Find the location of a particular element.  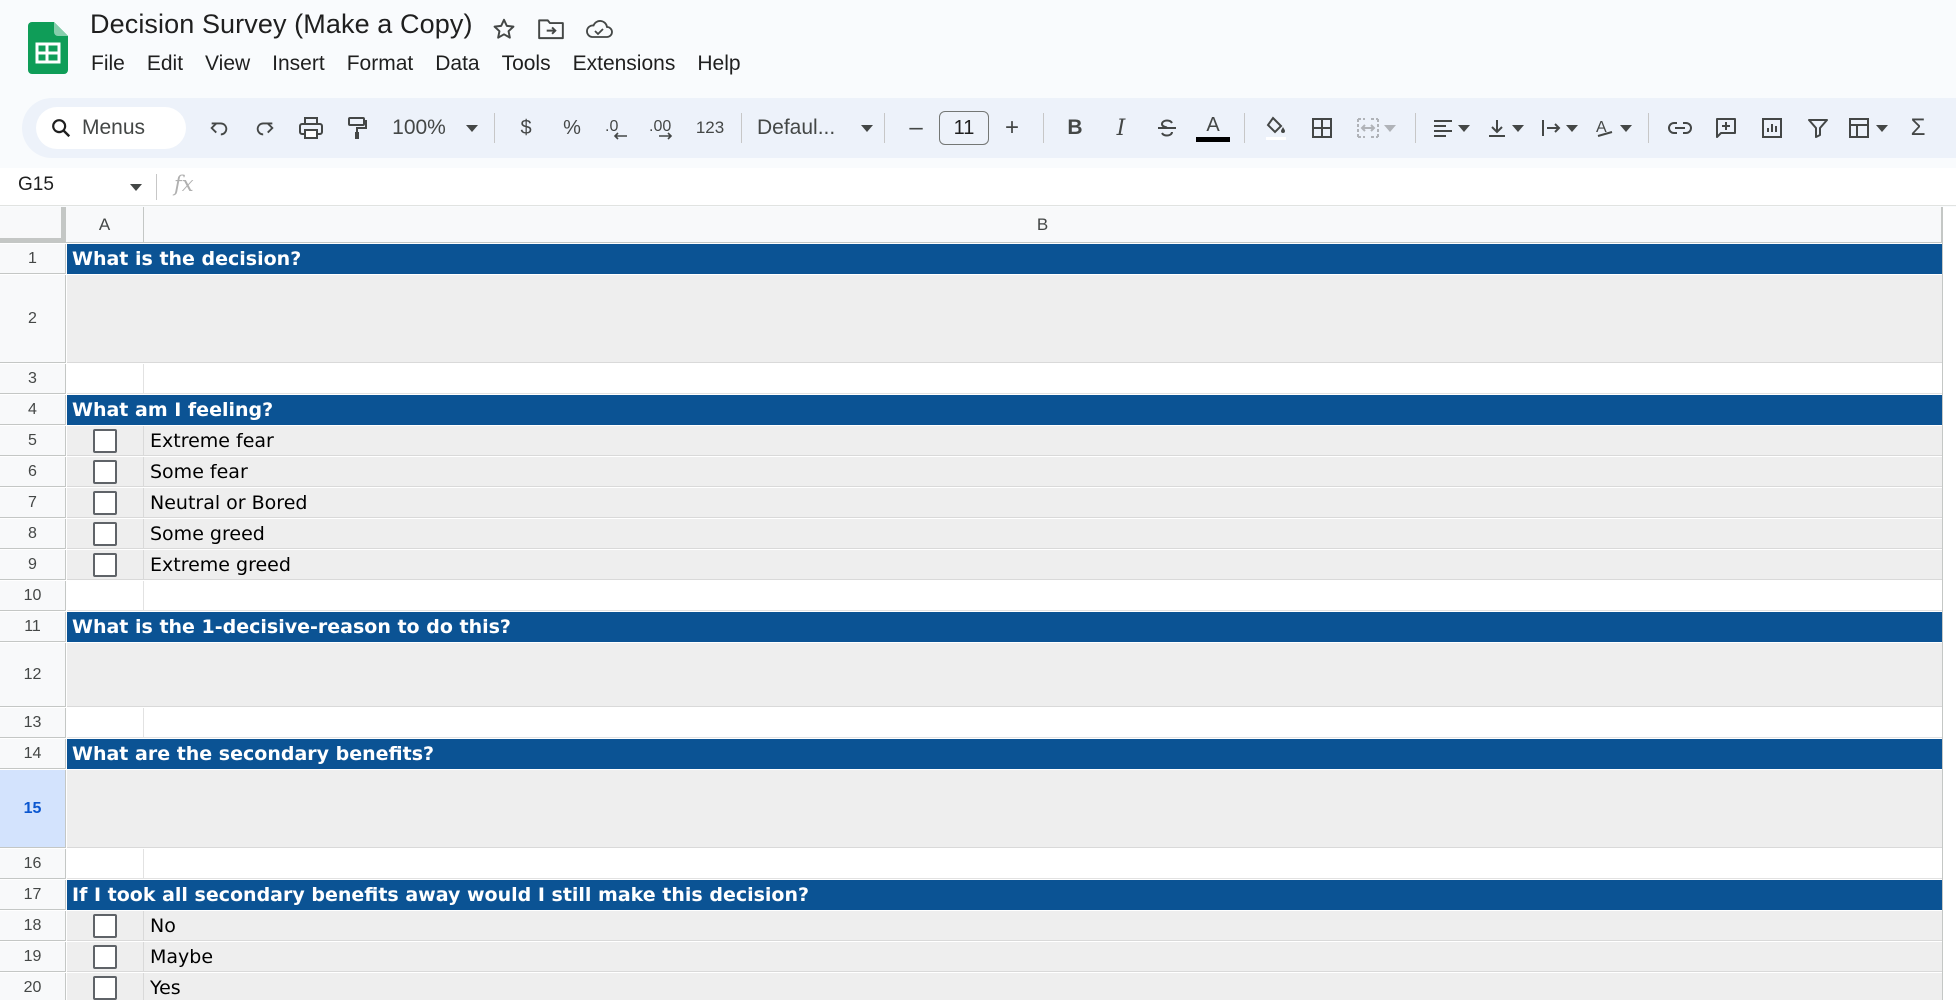

menu-extensions: Extensions is located at coordinates (624, 64).